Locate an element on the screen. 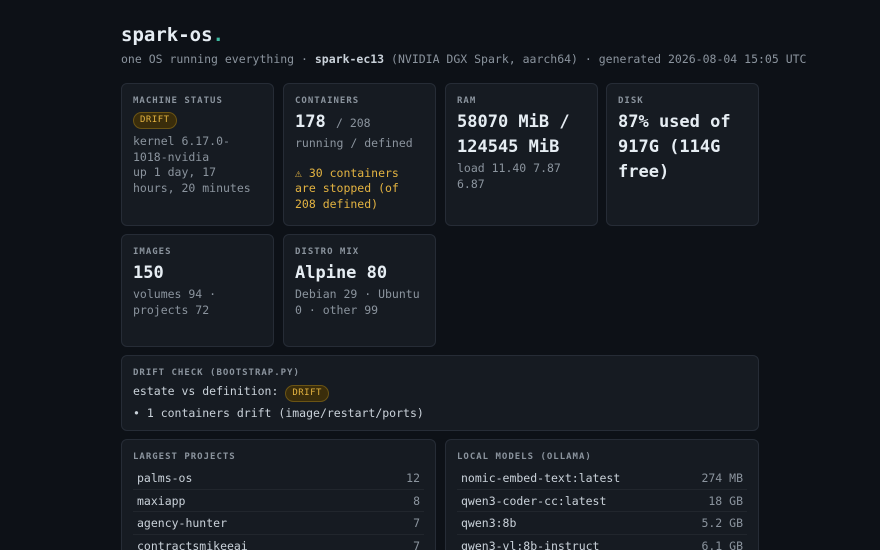  drift-item-text: 1 containers drift (image/restart/ports) is located at coordinates (285, 413).